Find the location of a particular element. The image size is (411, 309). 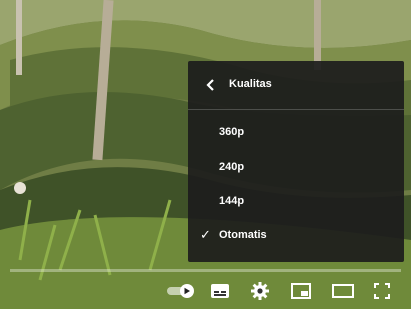

gear-icon is located at coordinates (260, 291).